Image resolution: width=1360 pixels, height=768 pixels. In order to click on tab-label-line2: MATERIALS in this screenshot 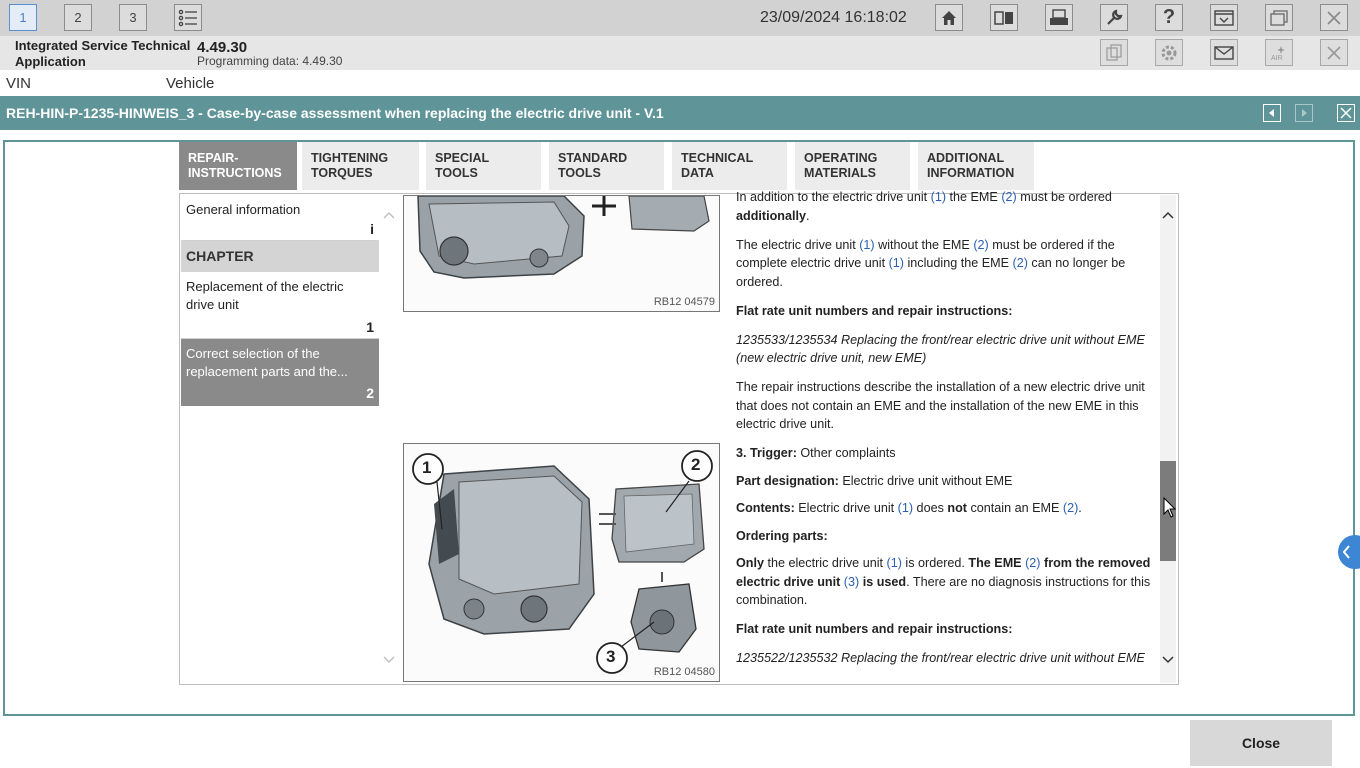, I will do `click(840, 173)`.